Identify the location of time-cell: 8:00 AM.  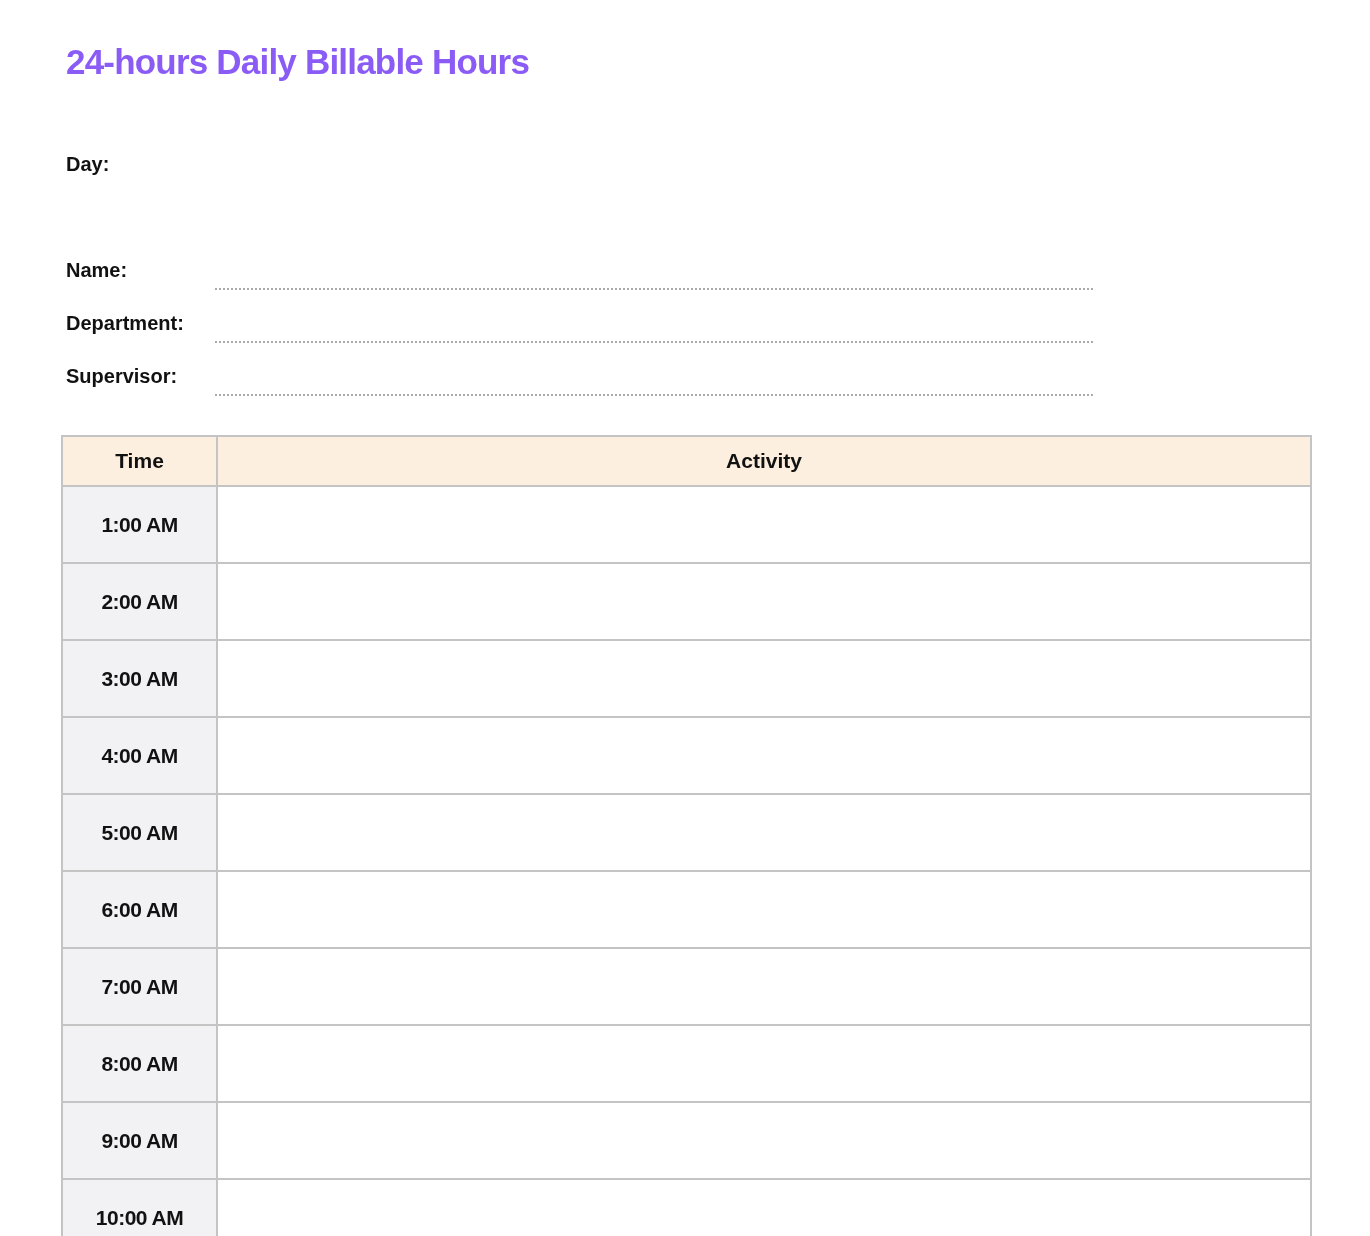
(139, 1063).